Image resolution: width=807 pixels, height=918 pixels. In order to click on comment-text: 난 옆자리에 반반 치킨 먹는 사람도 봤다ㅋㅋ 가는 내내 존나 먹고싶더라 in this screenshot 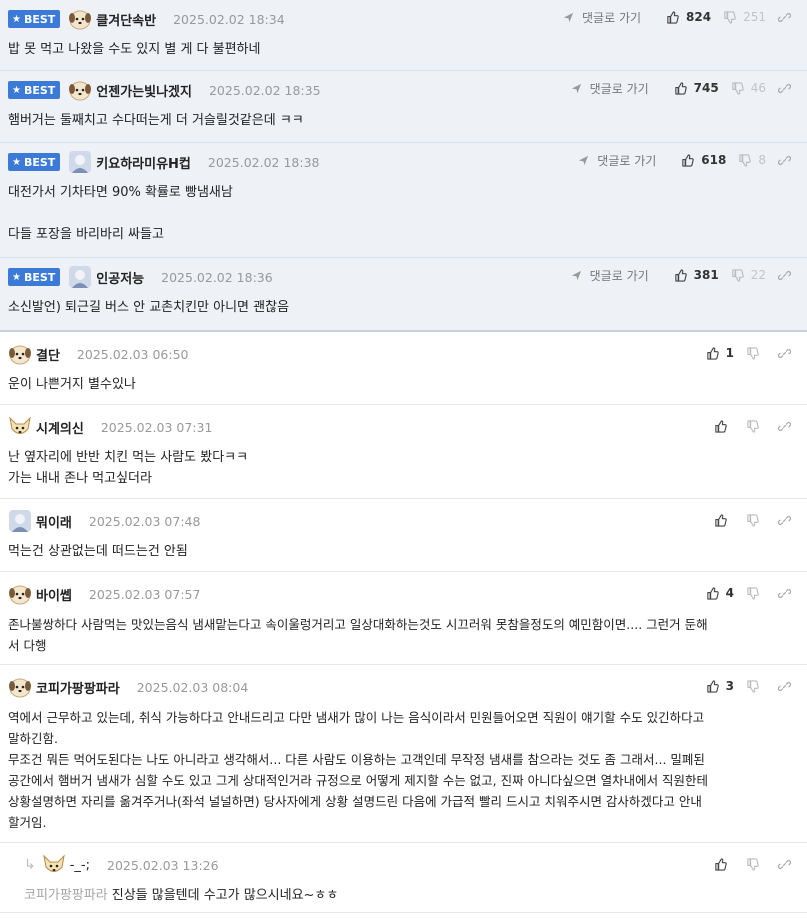, I will do `click(128, 468)`.